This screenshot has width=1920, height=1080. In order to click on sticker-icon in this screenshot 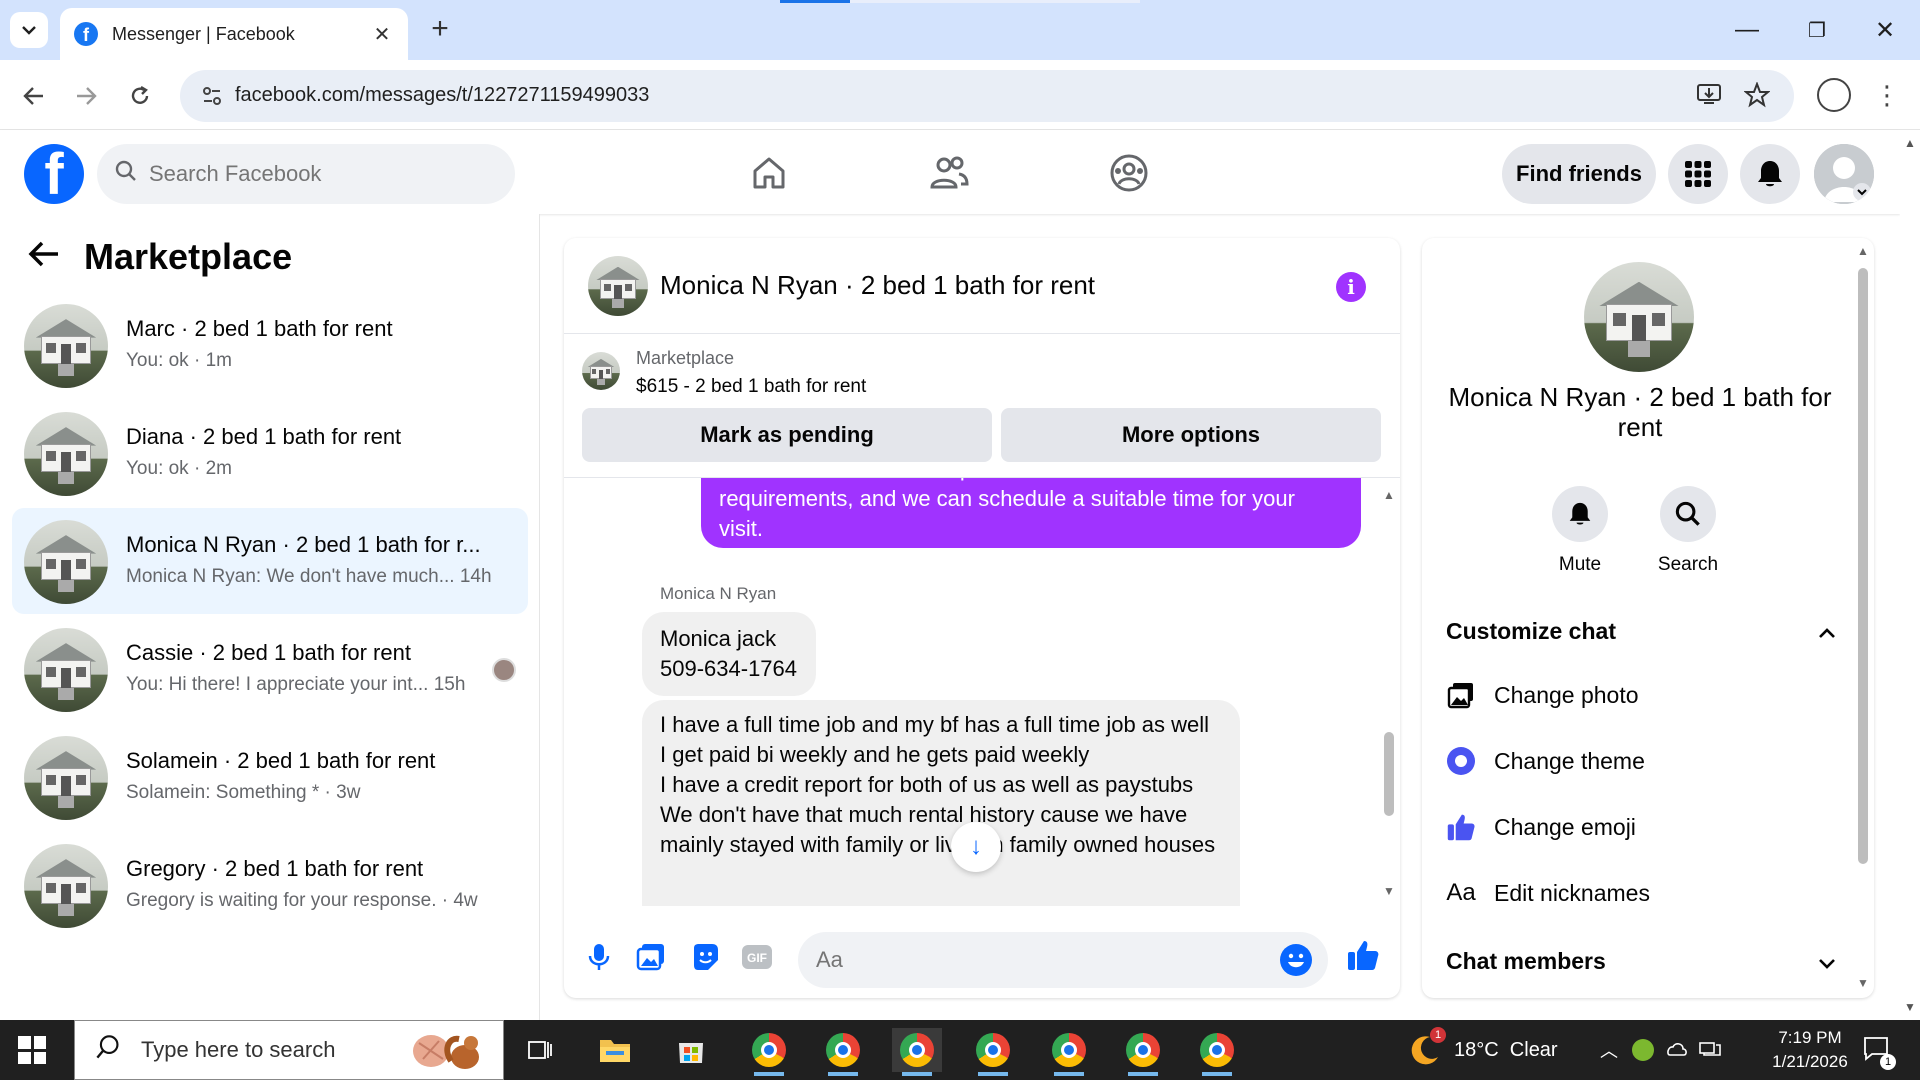, I will do `click(705, 957)`.